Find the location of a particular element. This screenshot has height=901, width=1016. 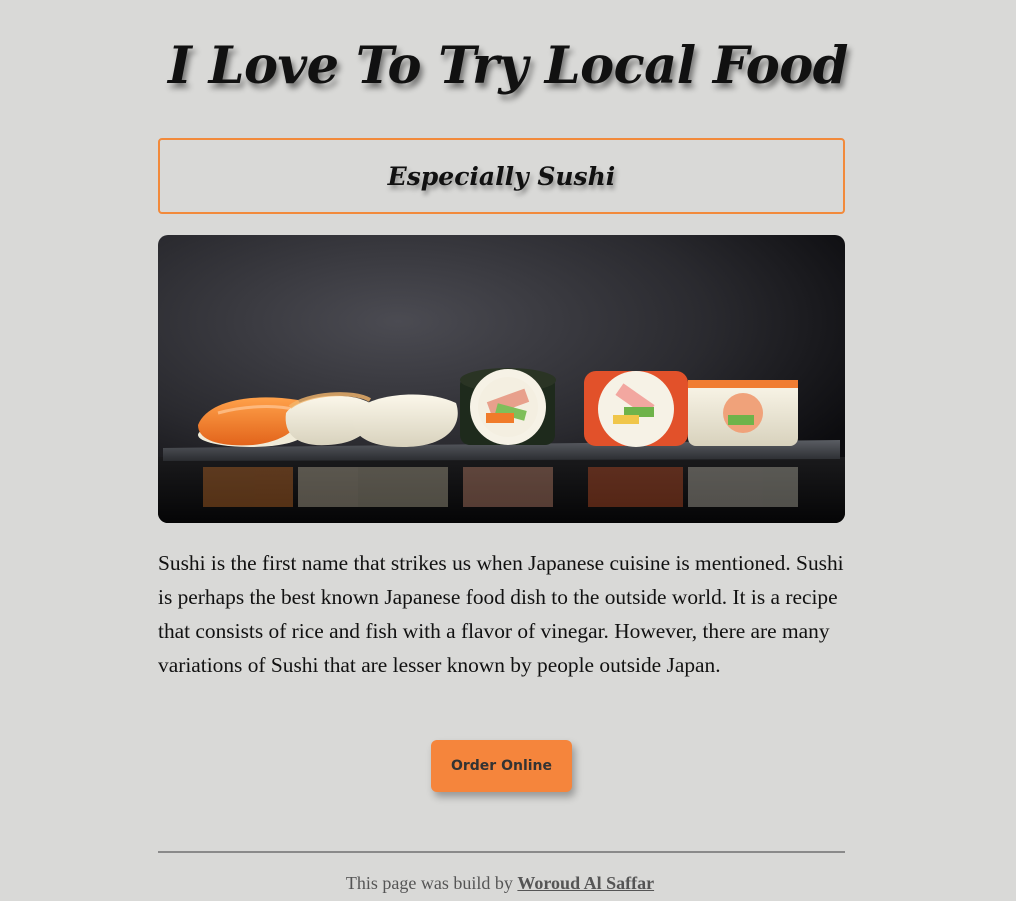

footer-credit: This page was build by Woroud Al Saffar is located at coordinates (500, 883).